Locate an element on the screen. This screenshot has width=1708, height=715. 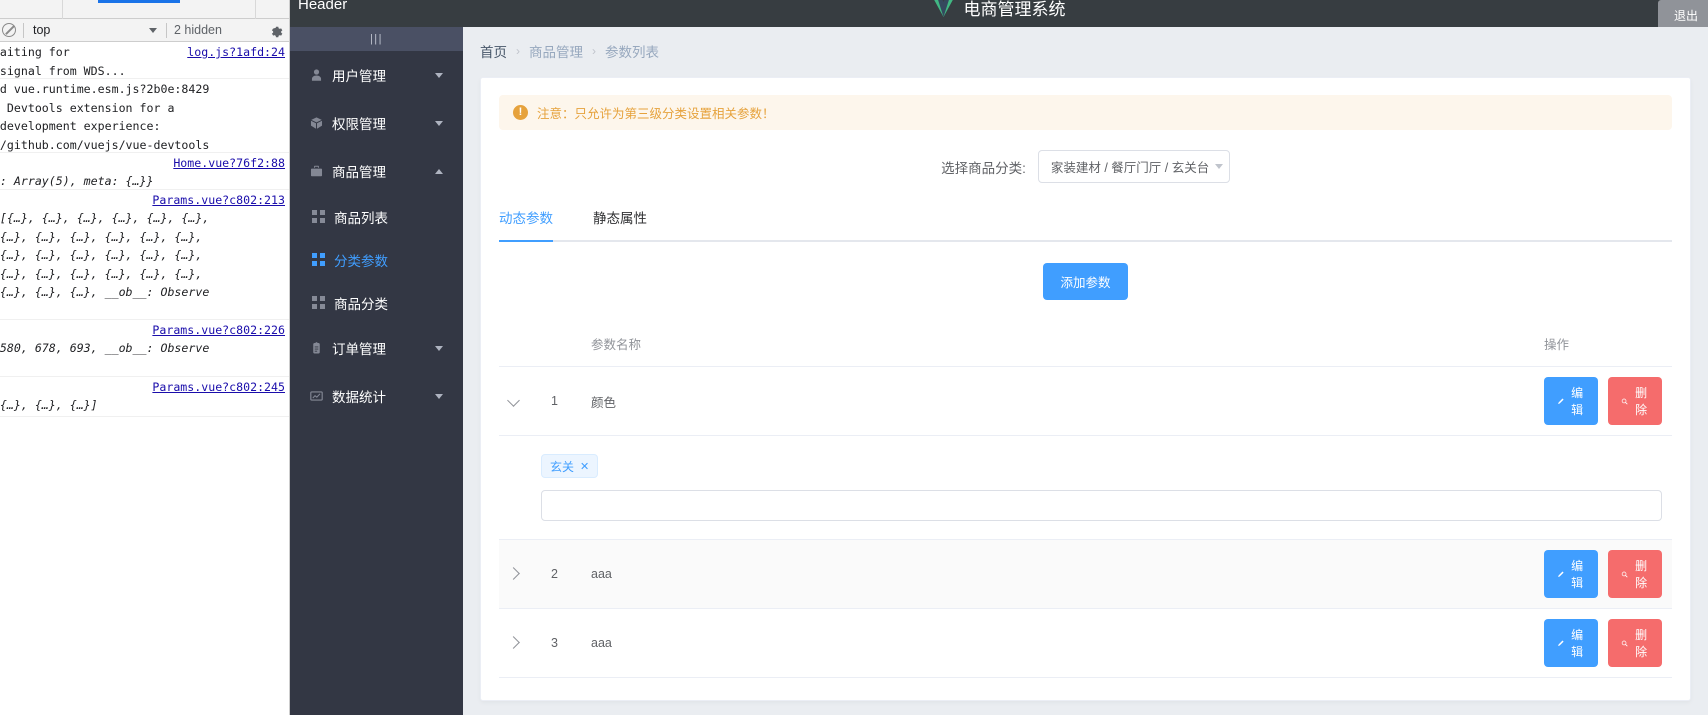
gear-icon is located at coordinates (275, 30).